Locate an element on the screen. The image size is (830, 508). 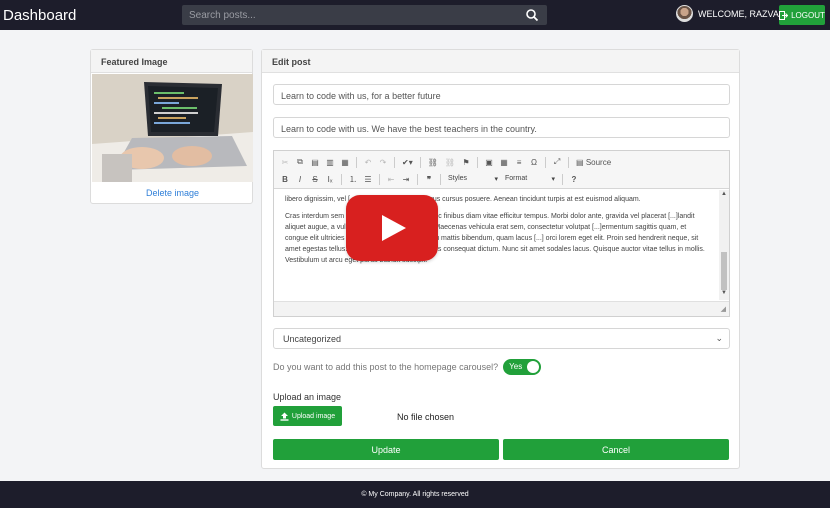
maximize-icon: ⤢ is located at coordinates (557, 162).